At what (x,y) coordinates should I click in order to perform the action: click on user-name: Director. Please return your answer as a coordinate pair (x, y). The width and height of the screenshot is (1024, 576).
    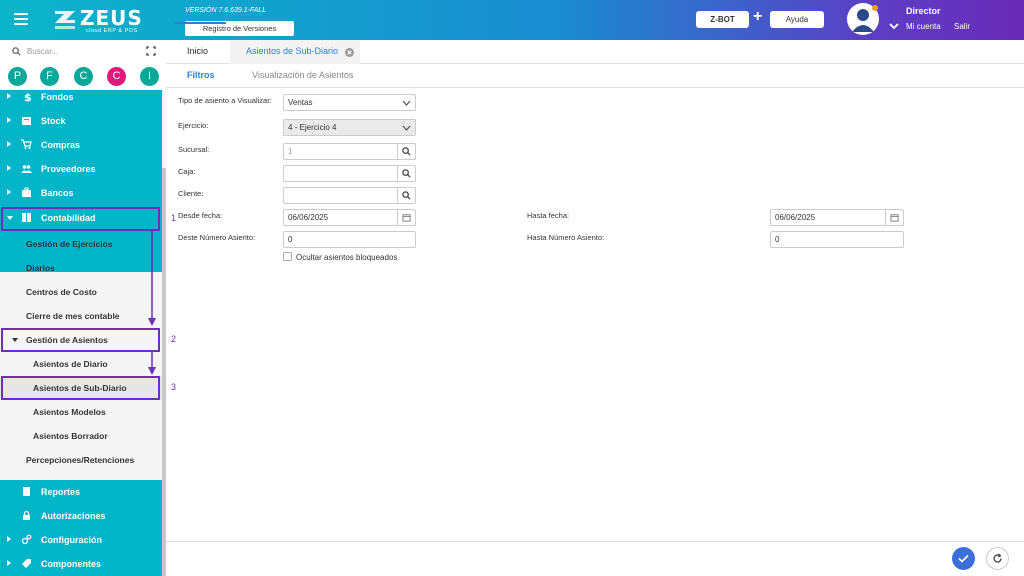
    Looking at the image, I should click on (923, 11).